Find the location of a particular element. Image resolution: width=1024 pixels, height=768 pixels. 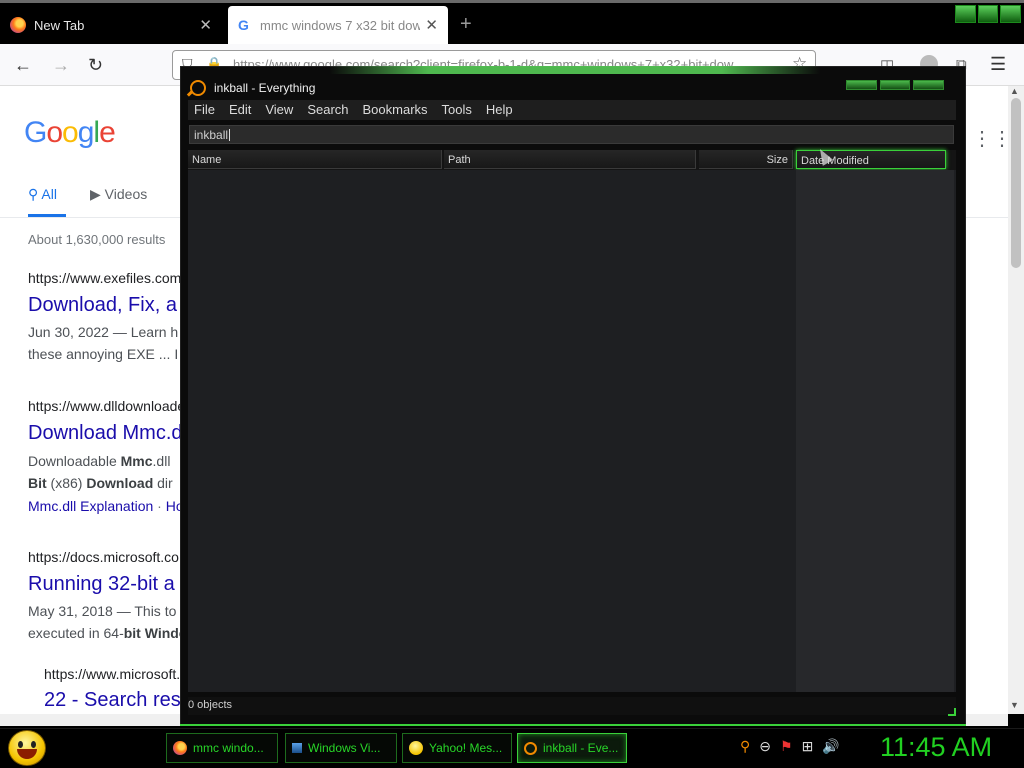

menu-file: File is located at coordinates (205, 110).